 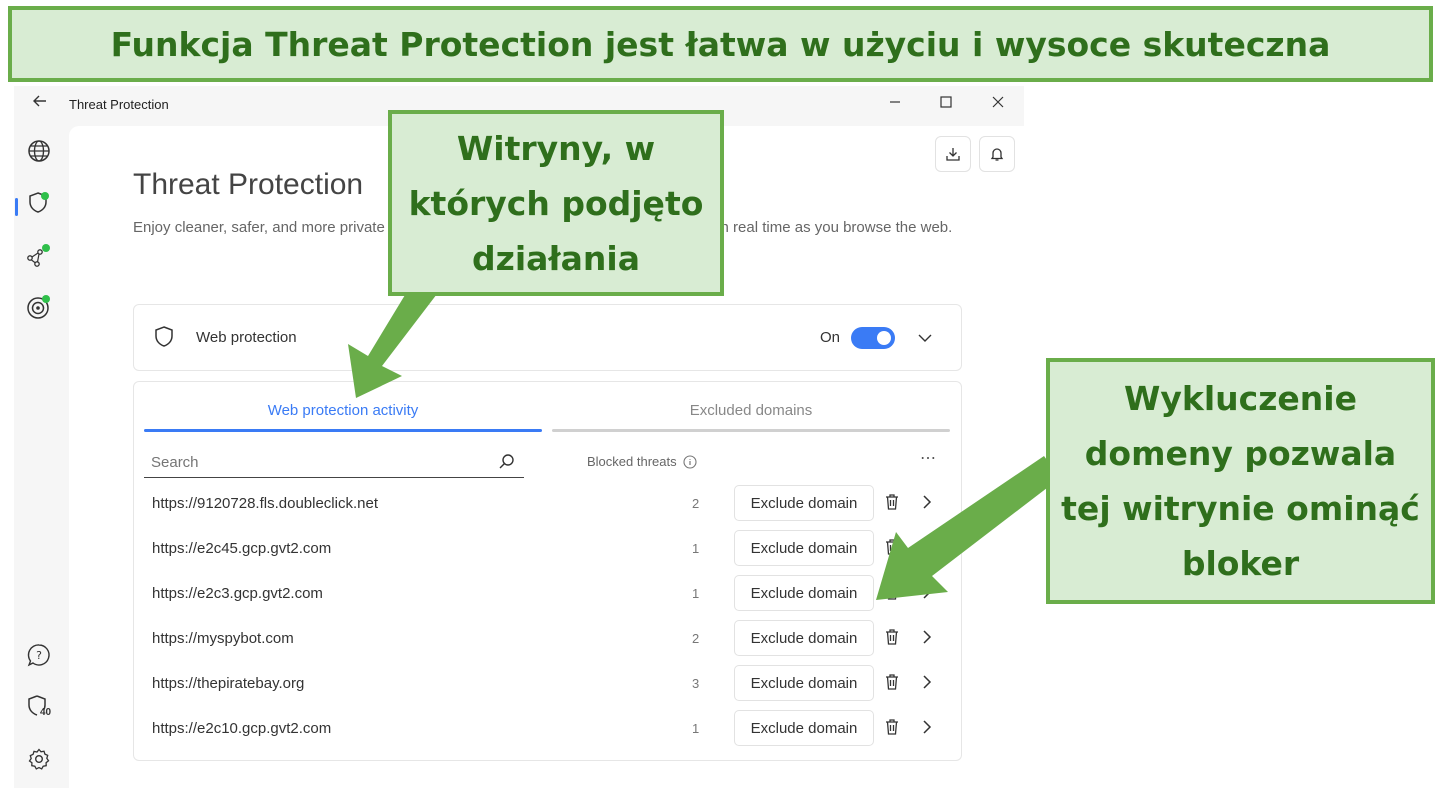 I want to click on minimize-button, so click(x=895, y=104).